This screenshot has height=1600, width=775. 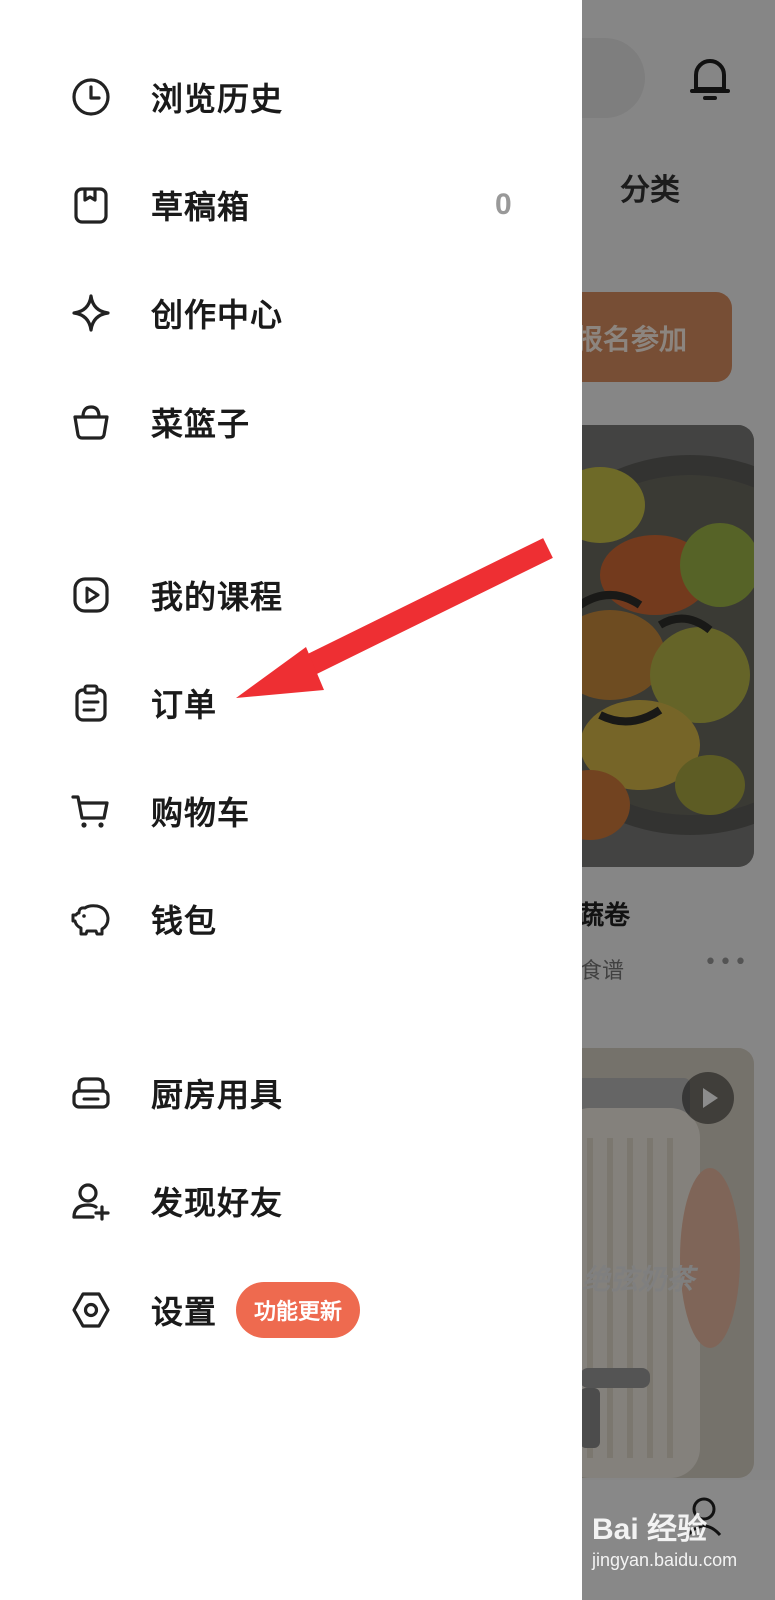 I want to click on menu-item-kitchenware: 厨房用具, so click(x=291, y=1093).